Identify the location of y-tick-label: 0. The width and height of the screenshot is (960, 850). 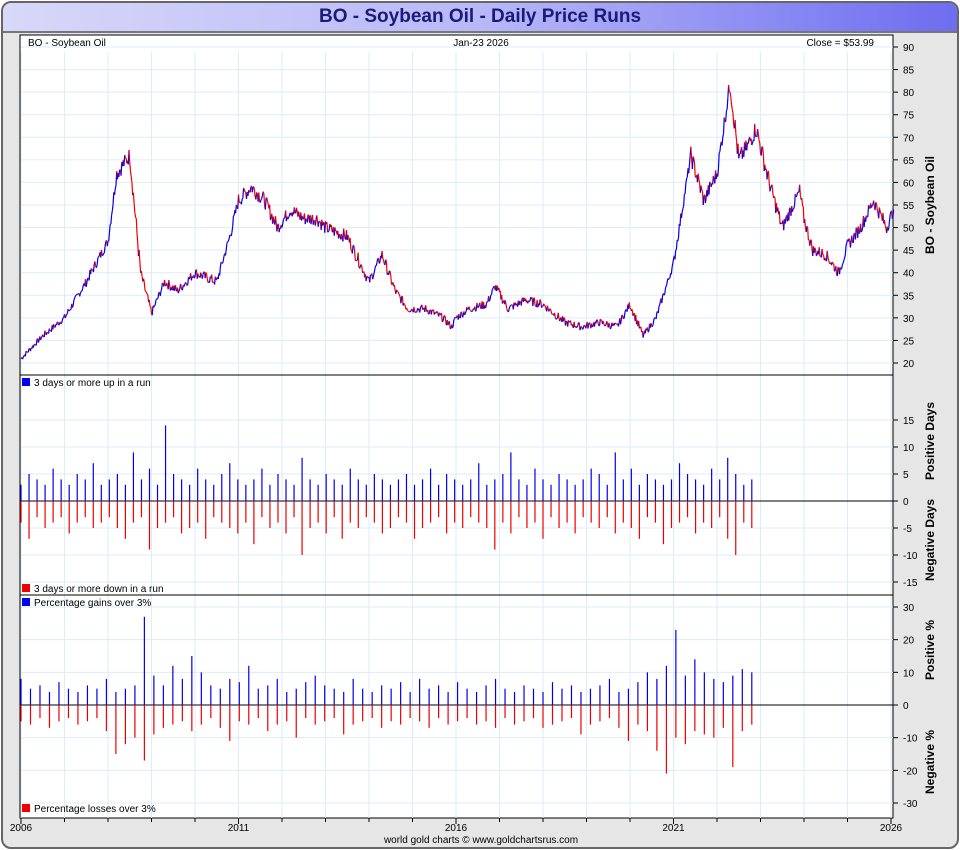
(906, 502).